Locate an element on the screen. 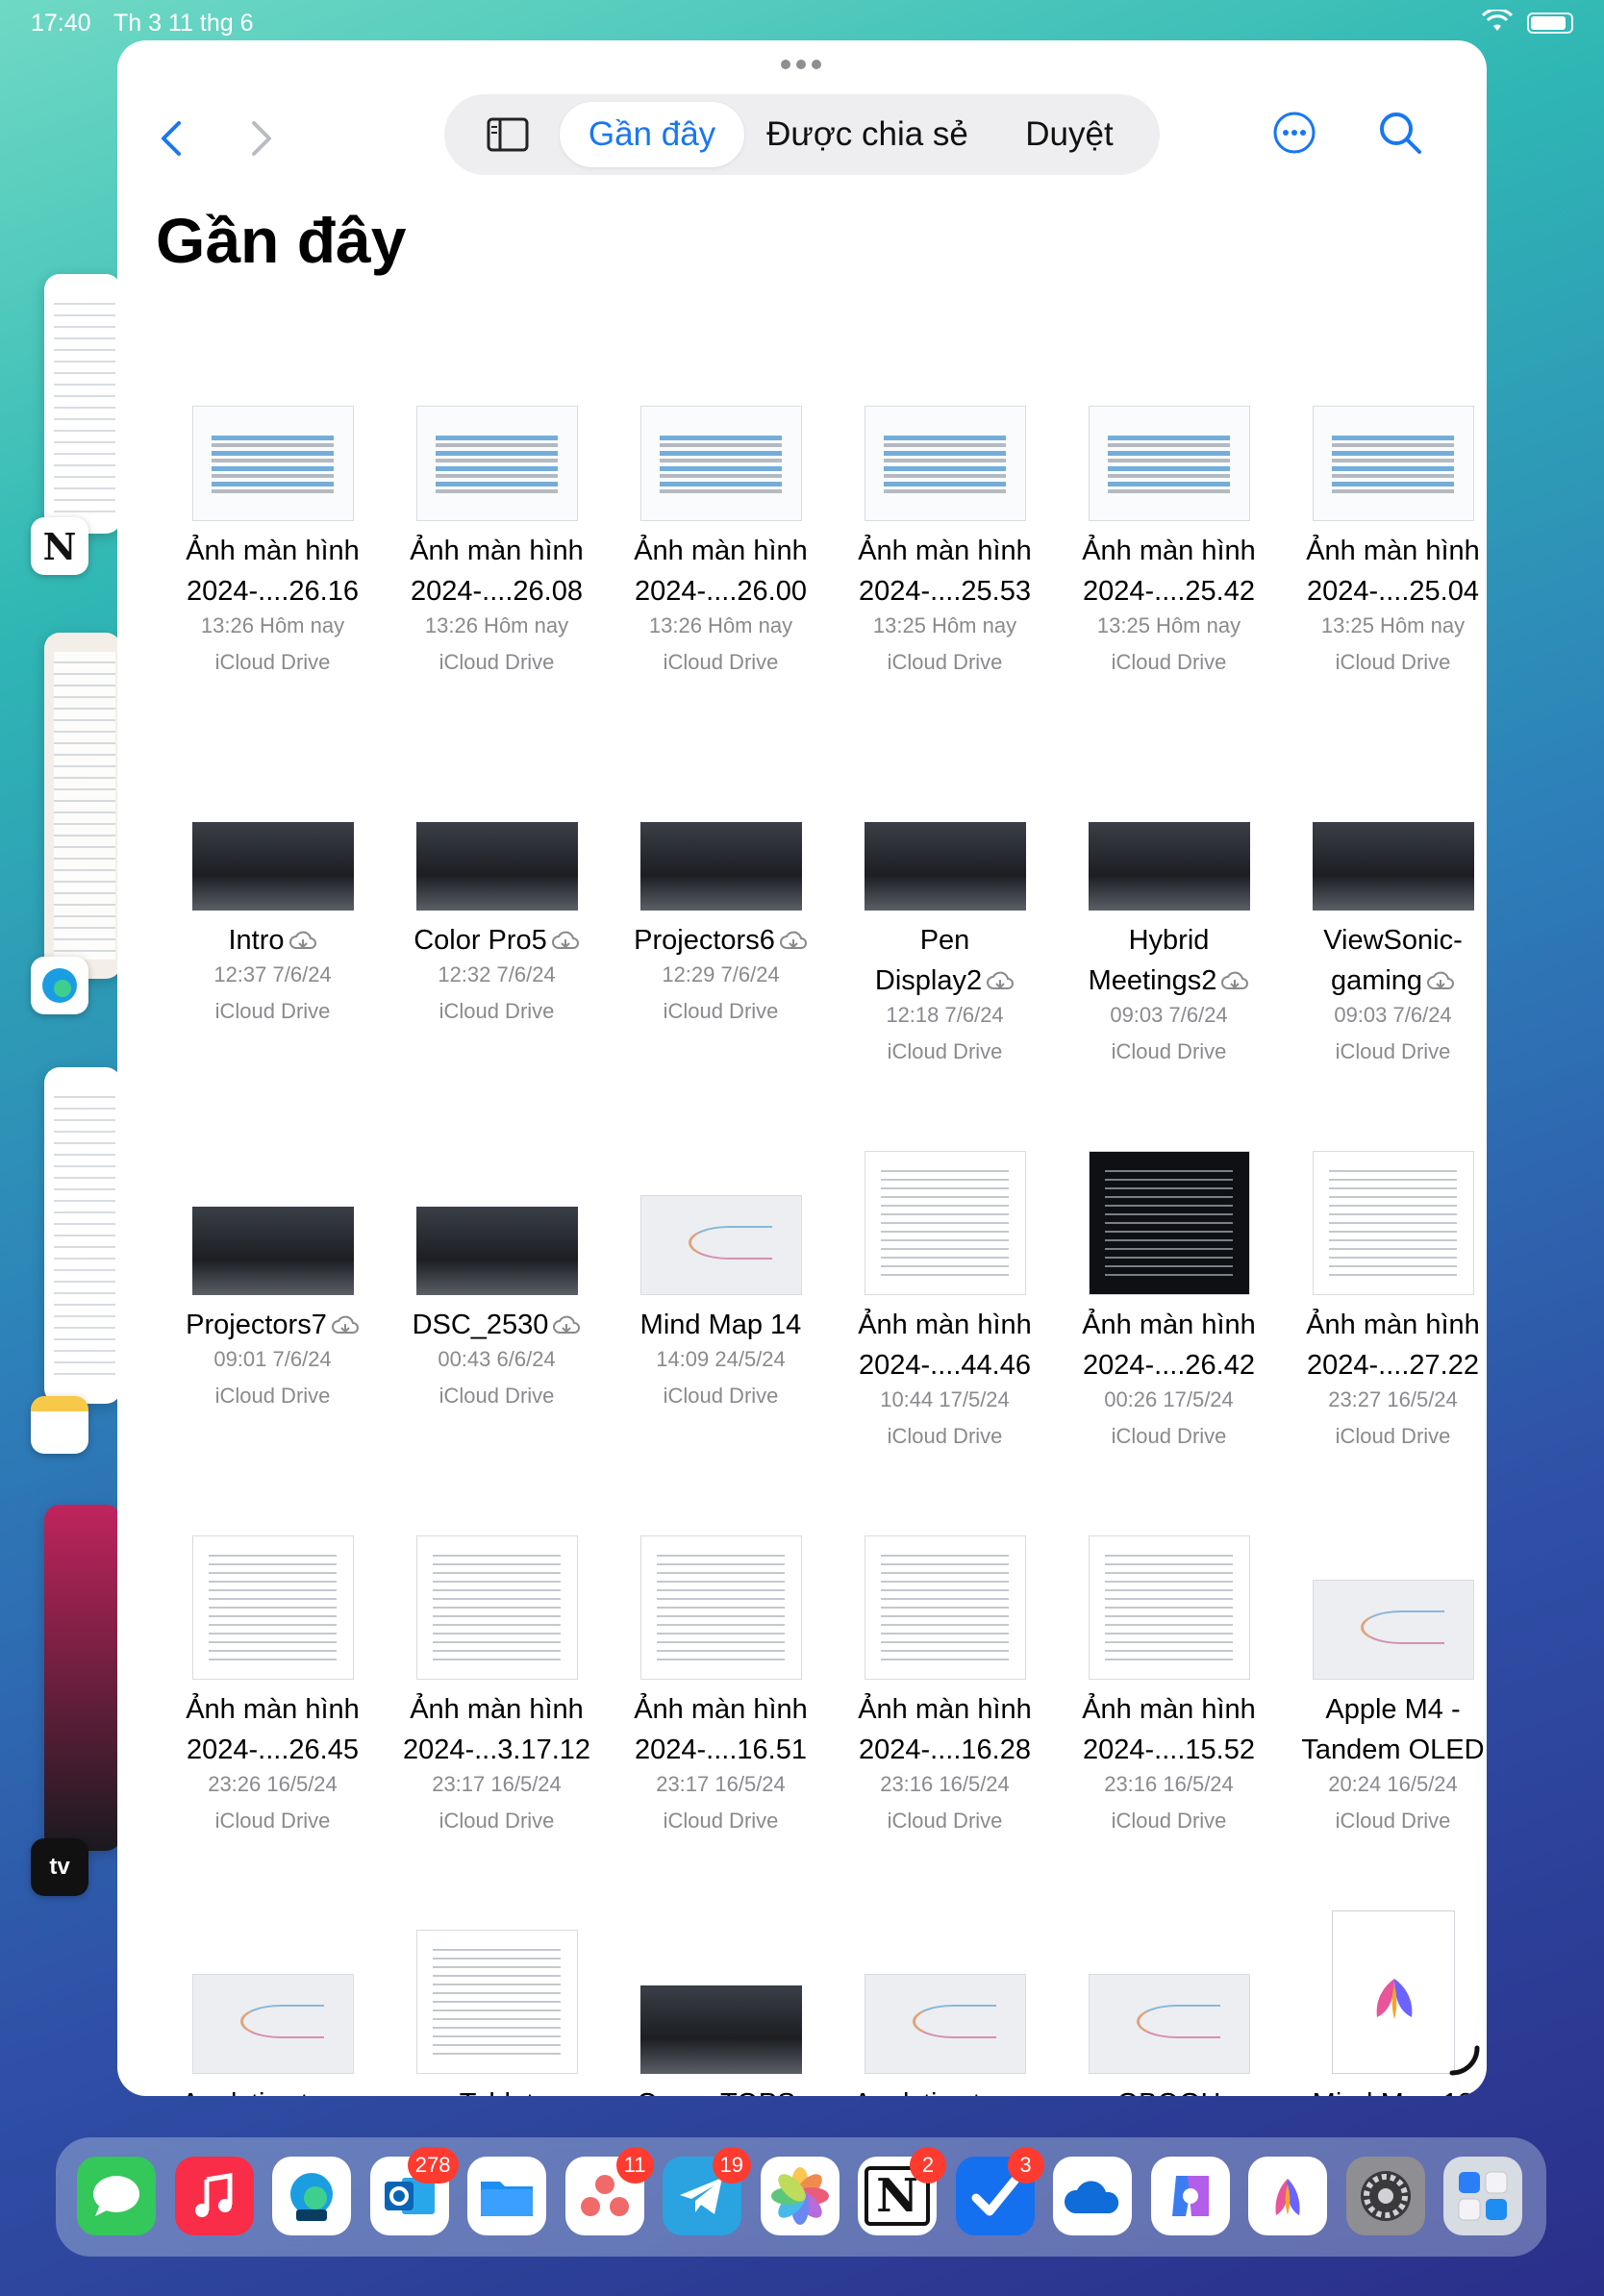  file-name: Intro is located at coordinates (273, 940).